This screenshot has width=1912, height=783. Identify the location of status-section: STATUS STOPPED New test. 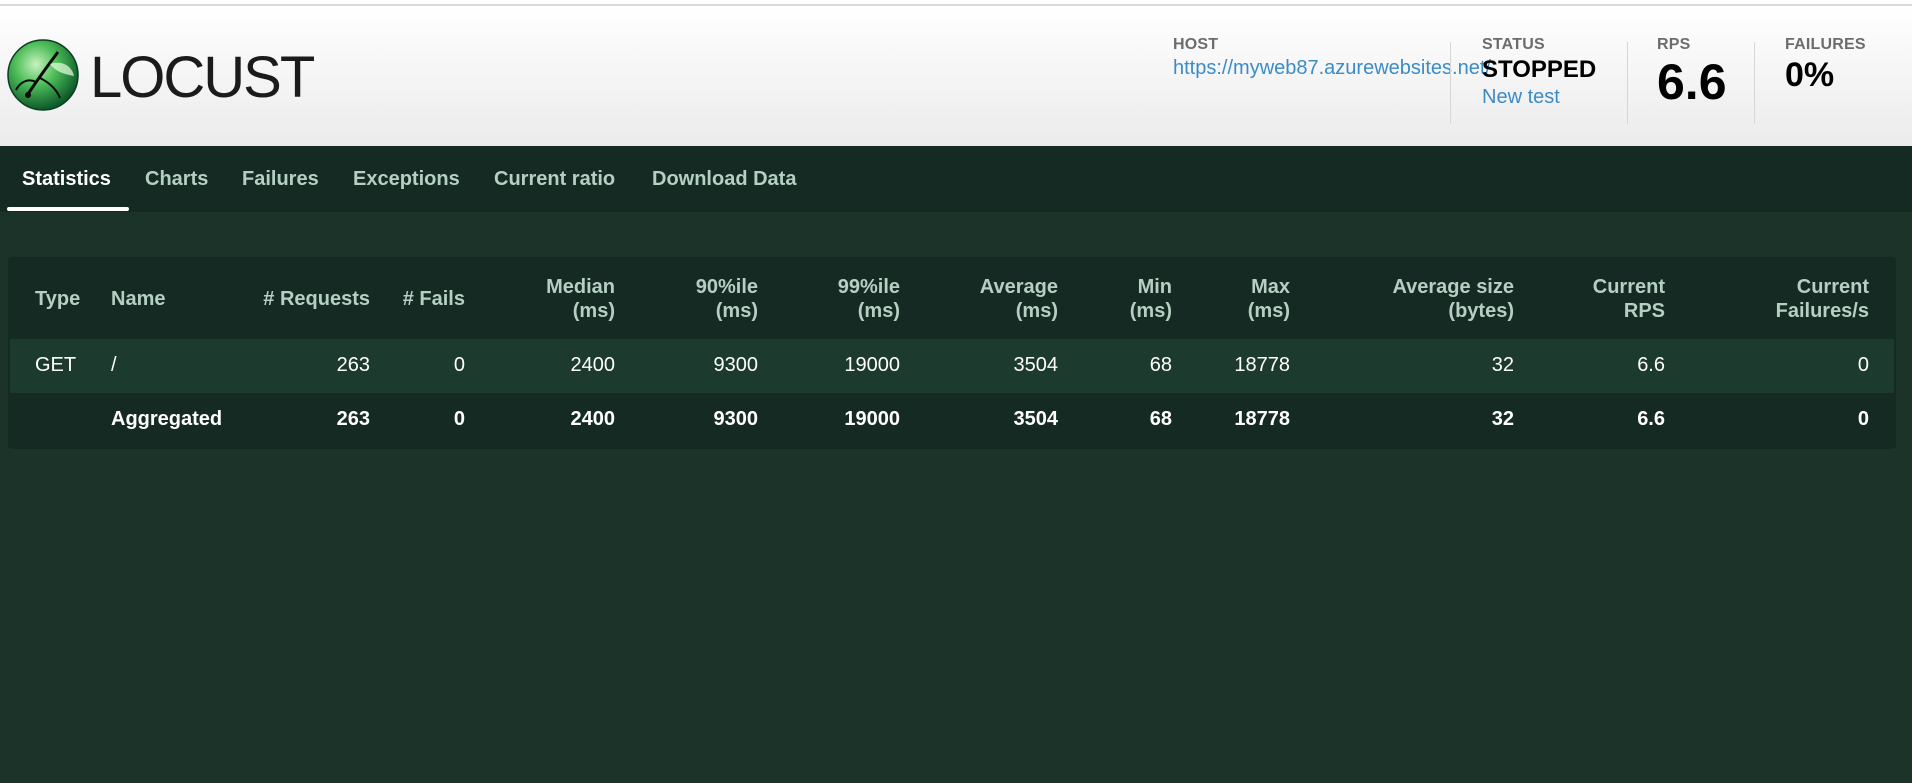
(1539, 72).